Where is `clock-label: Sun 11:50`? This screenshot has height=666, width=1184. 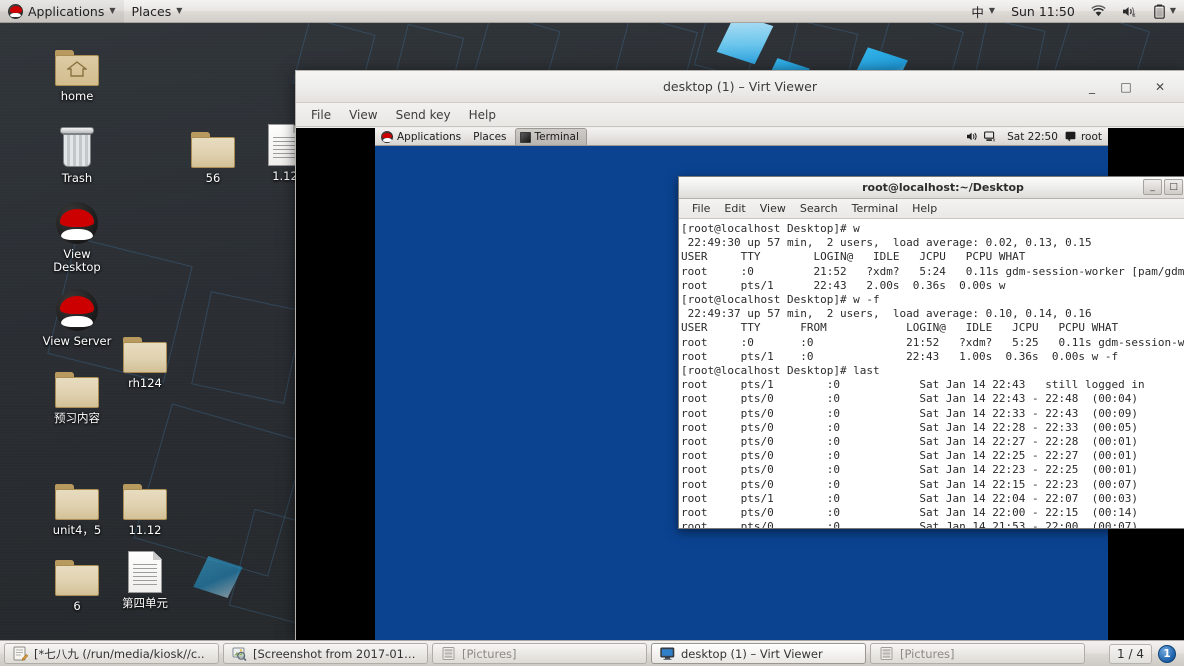
clock-label: Sun 11:50 is located at coordinates (1043, 11).